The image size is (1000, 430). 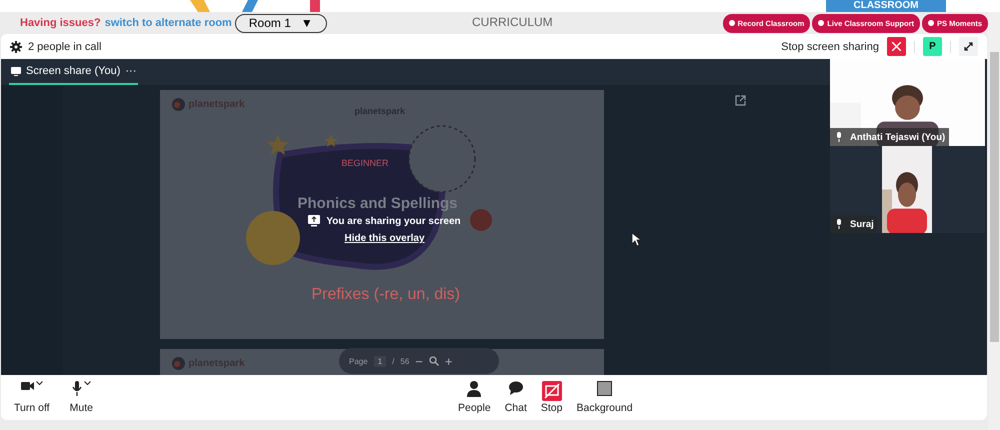 I want to click on close-button, so click(x=896, y=46).